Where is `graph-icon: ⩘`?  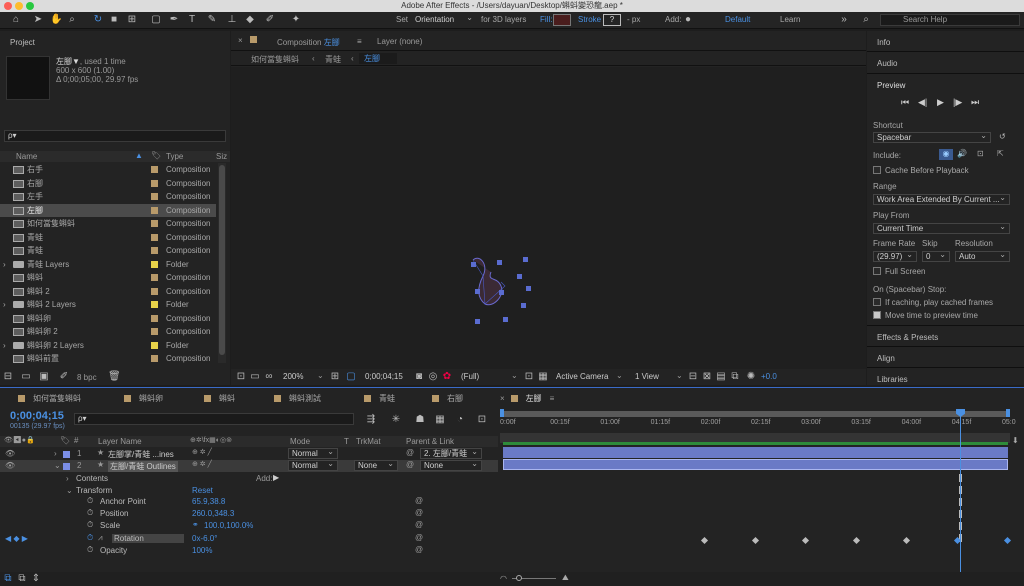 graph-icon: ⩘ is located at coordinates (100, 538).